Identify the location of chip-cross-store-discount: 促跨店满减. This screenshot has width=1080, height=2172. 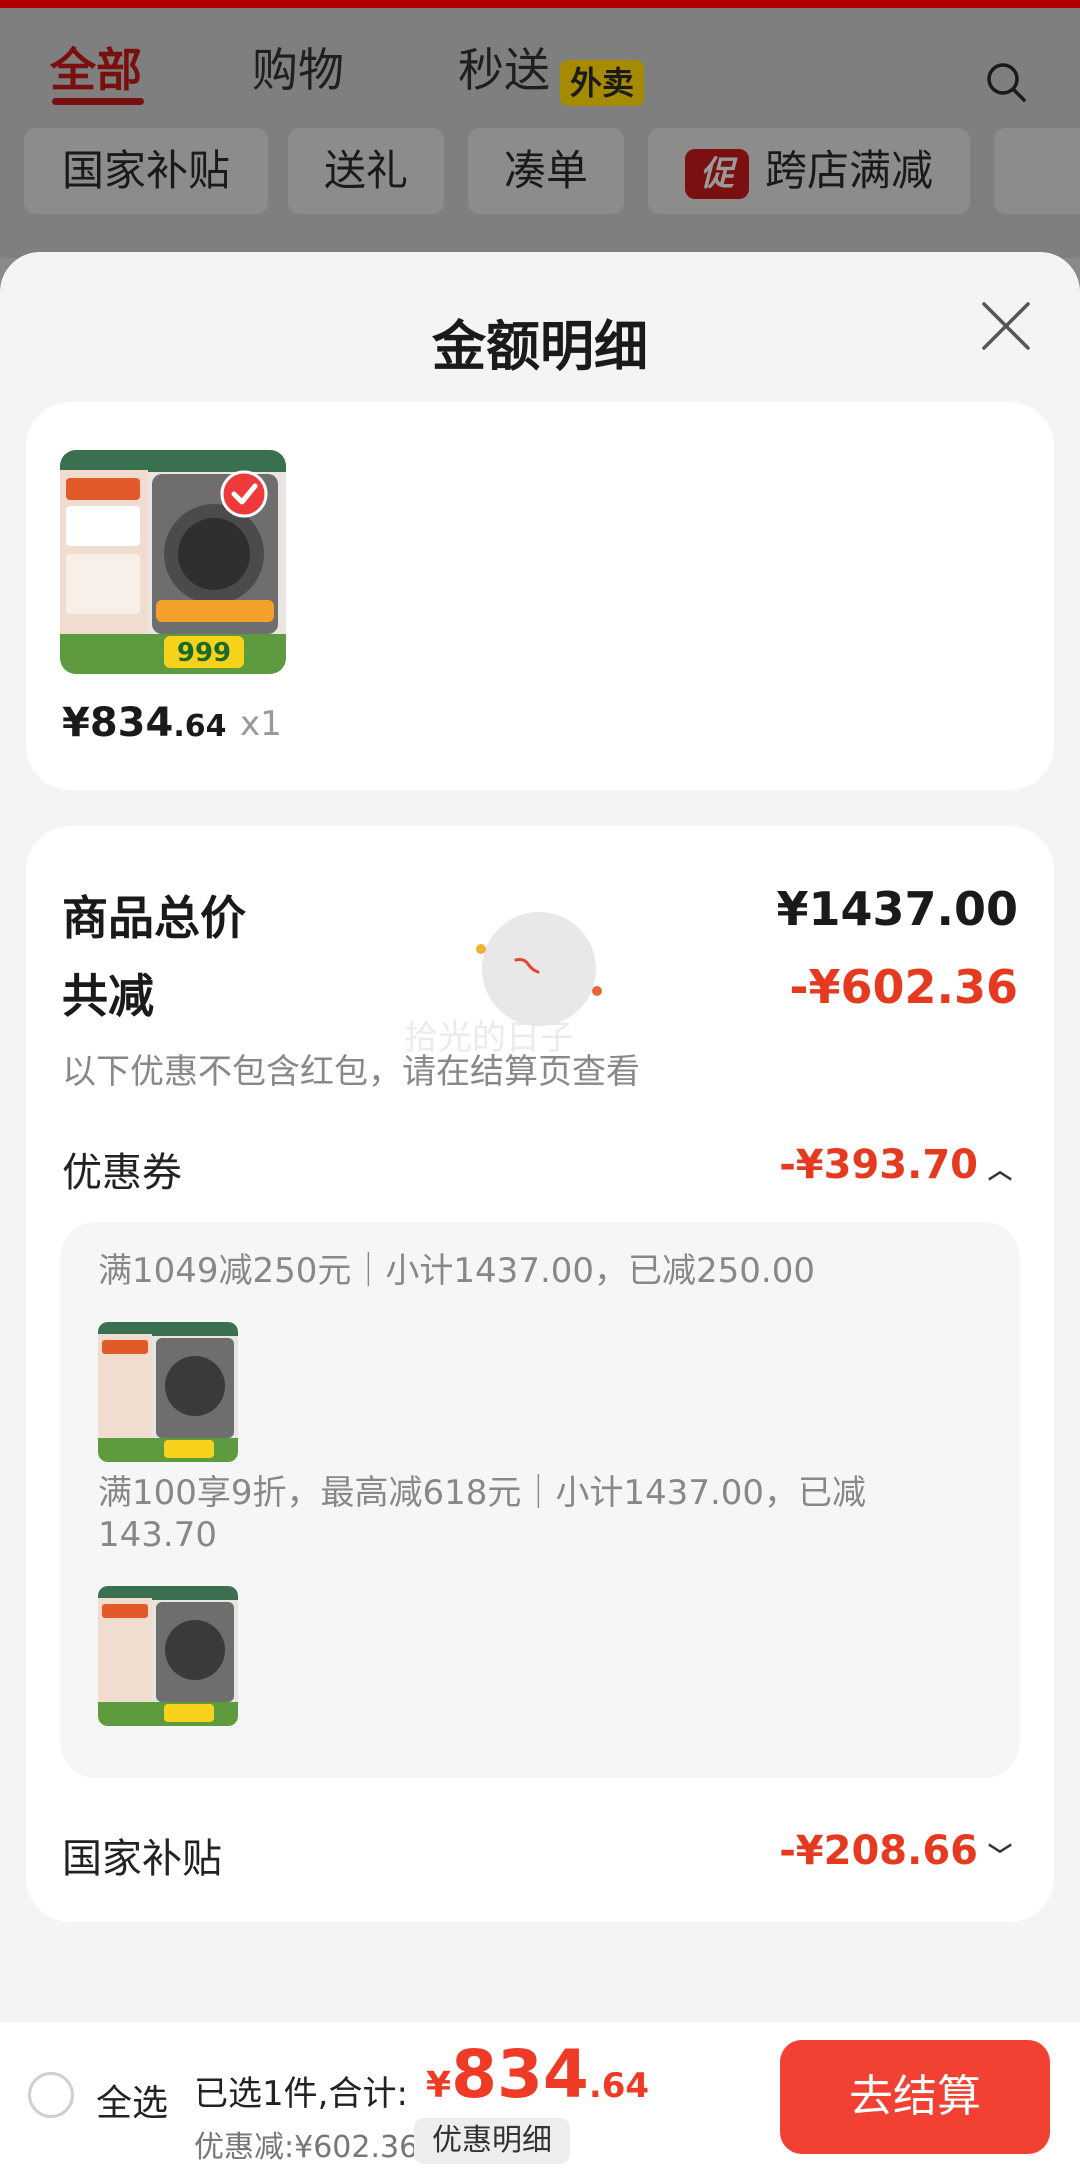
(809, 171).